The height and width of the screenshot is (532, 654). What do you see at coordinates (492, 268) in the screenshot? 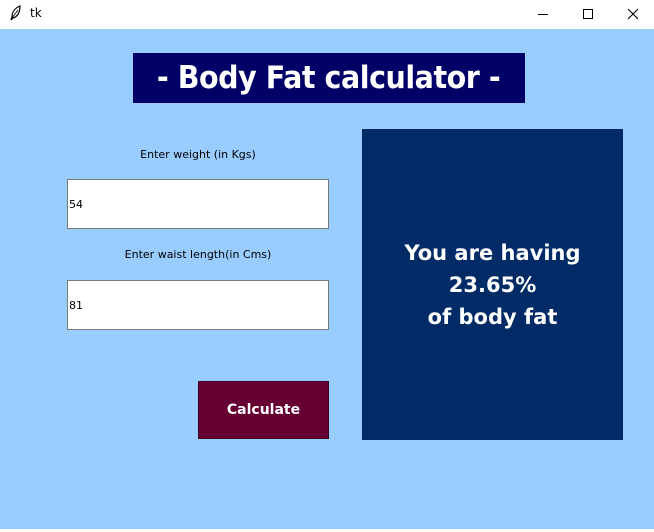
I see `result-line-1: You are having 23.65%` at bounding box center [492, 268].